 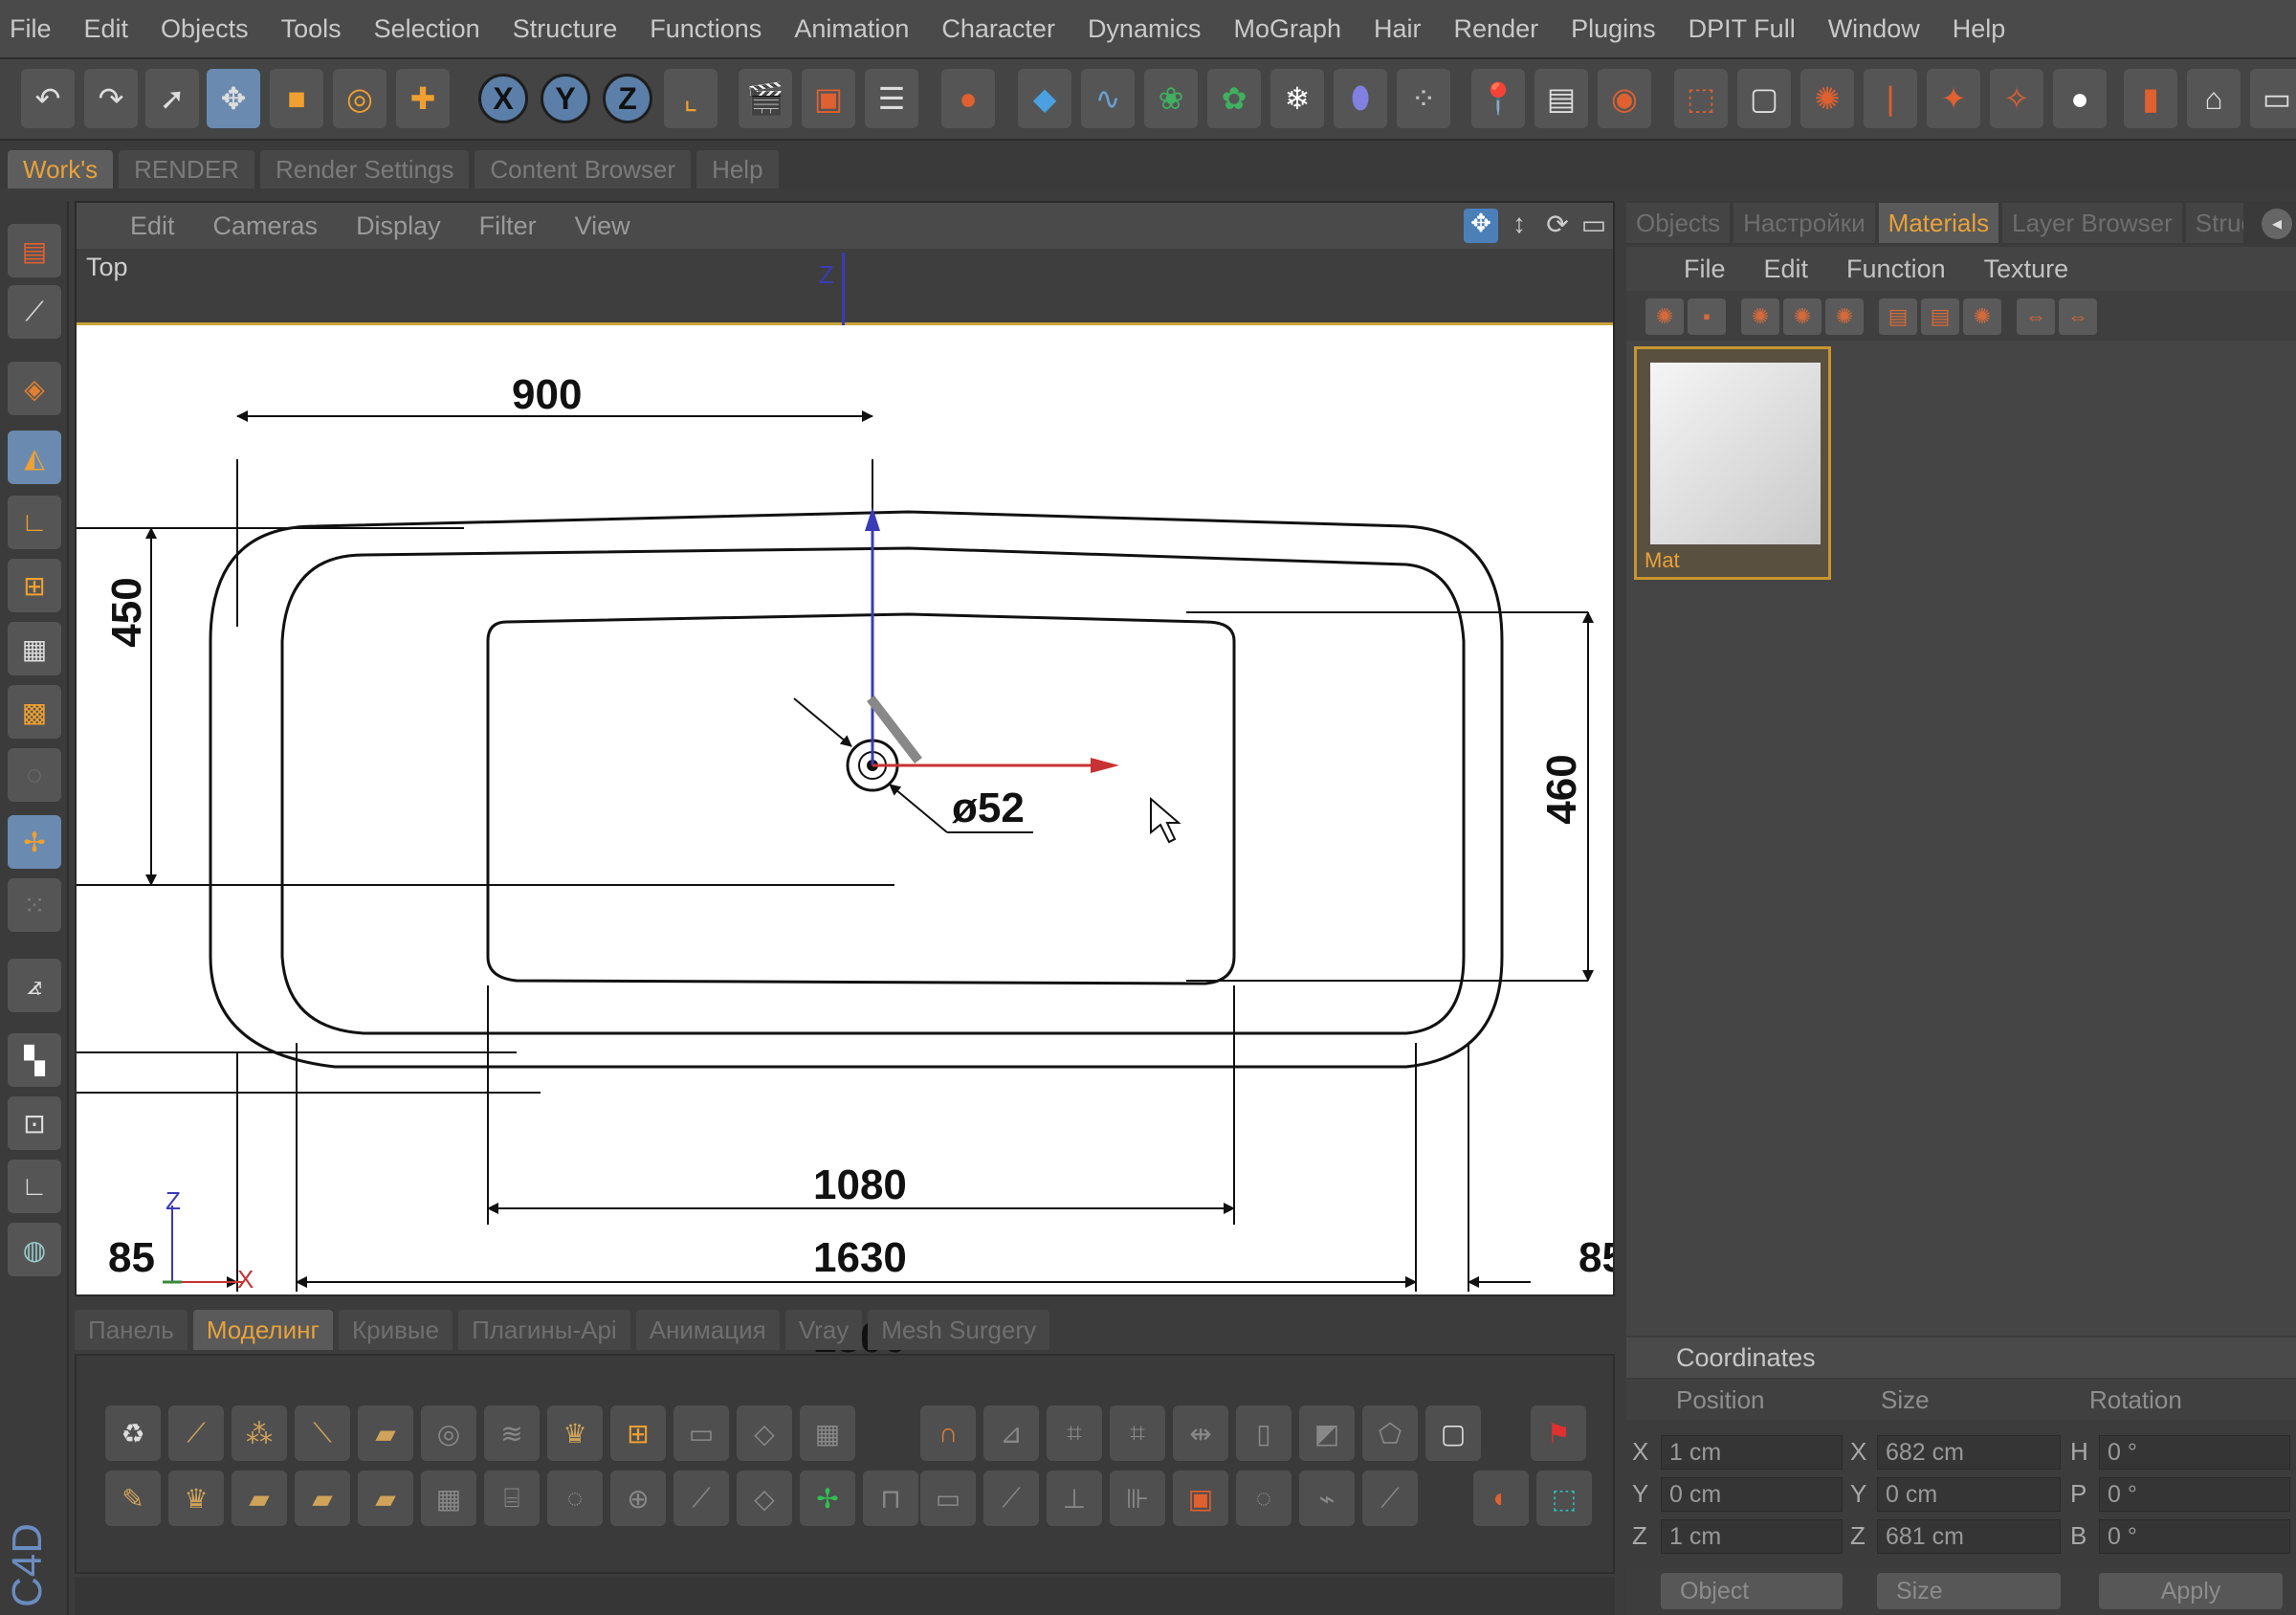 What do you see at coordinates (1802, 317) in the screenshot?
I see `material-tool-b-icon: ✺` at bounding box center [1802, 317].